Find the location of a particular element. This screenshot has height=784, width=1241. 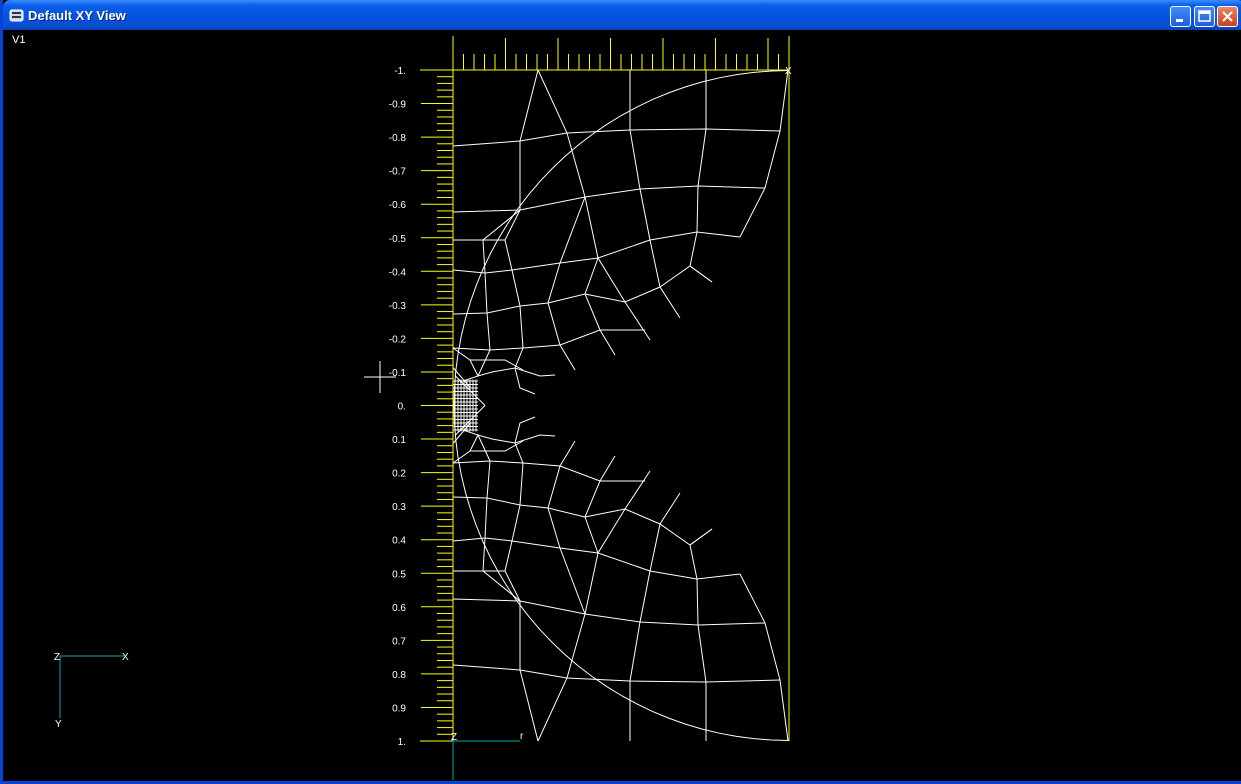

y-tick-label: -0.4 is located at coordinates (398, 272).